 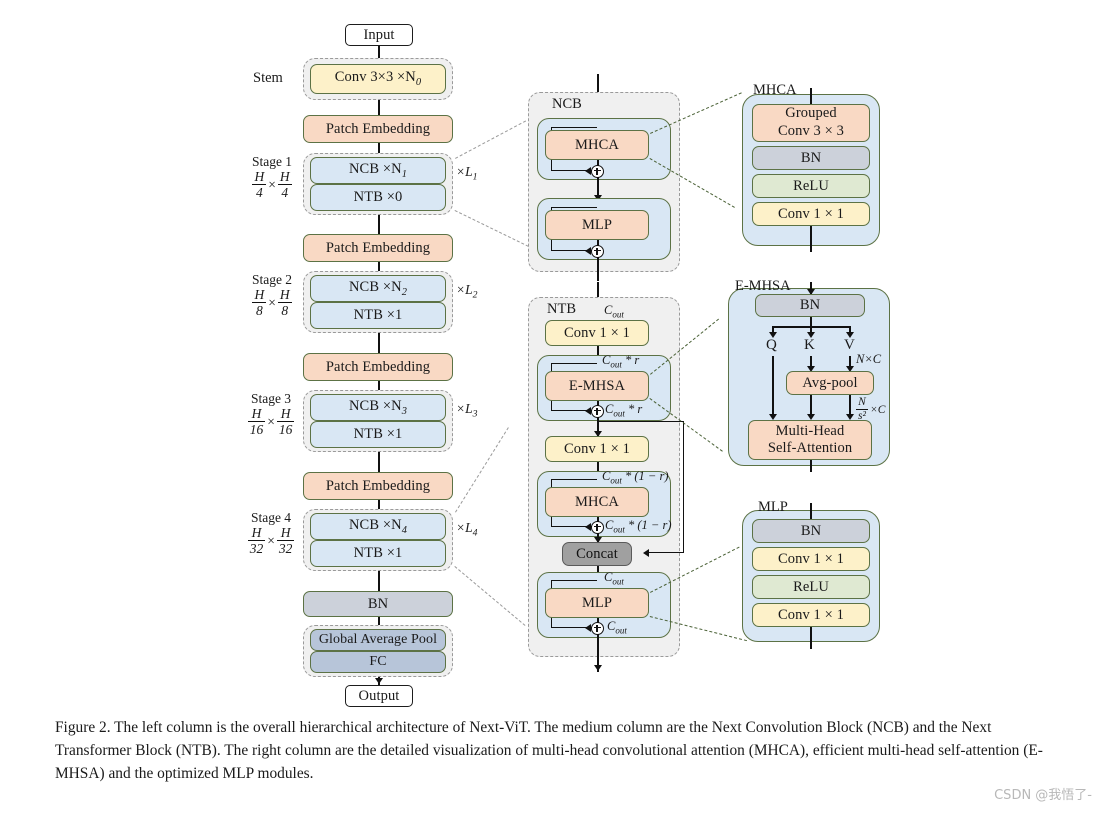 What do you see at coordinates (597, 448) in the screenshot?
I see `ntb-conv2-label: Conv 1 × 1` at bounding box center [597, 448].